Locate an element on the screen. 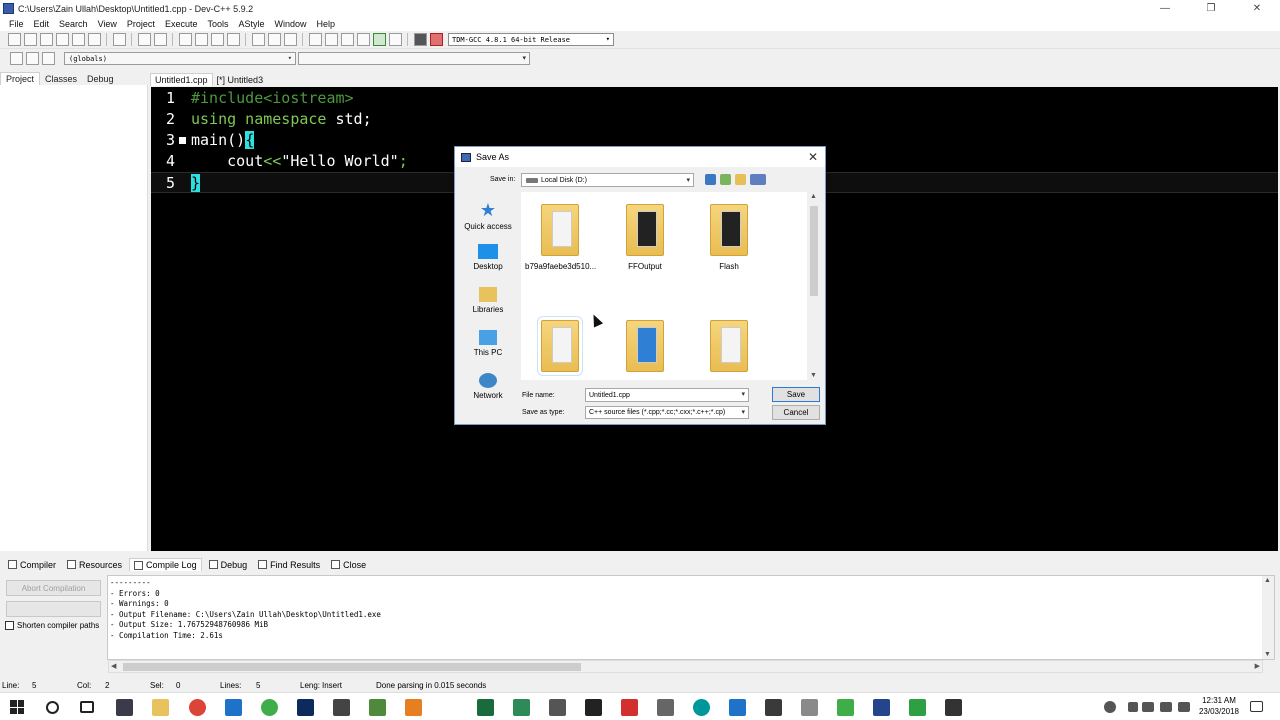 Image resolution: width=1280 pixels, height=720 pixels. unlabeled-button is located at coordinates (53, 609).